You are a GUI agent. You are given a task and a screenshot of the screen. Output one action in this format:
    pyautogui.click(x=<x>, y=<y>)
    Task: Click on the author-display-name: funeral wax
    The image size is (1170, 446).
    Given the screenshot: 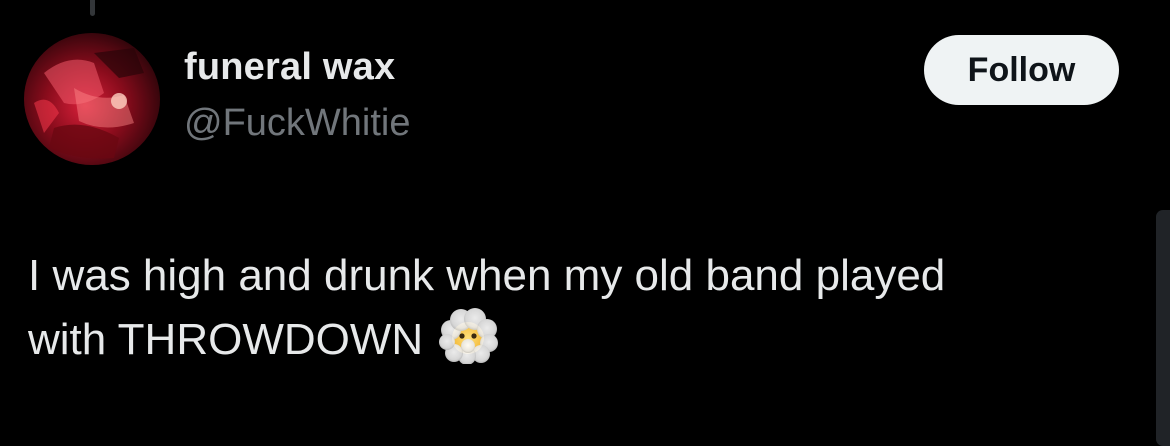 What is the action you would take?
    pyautogui.click(x=289, y=67)
    